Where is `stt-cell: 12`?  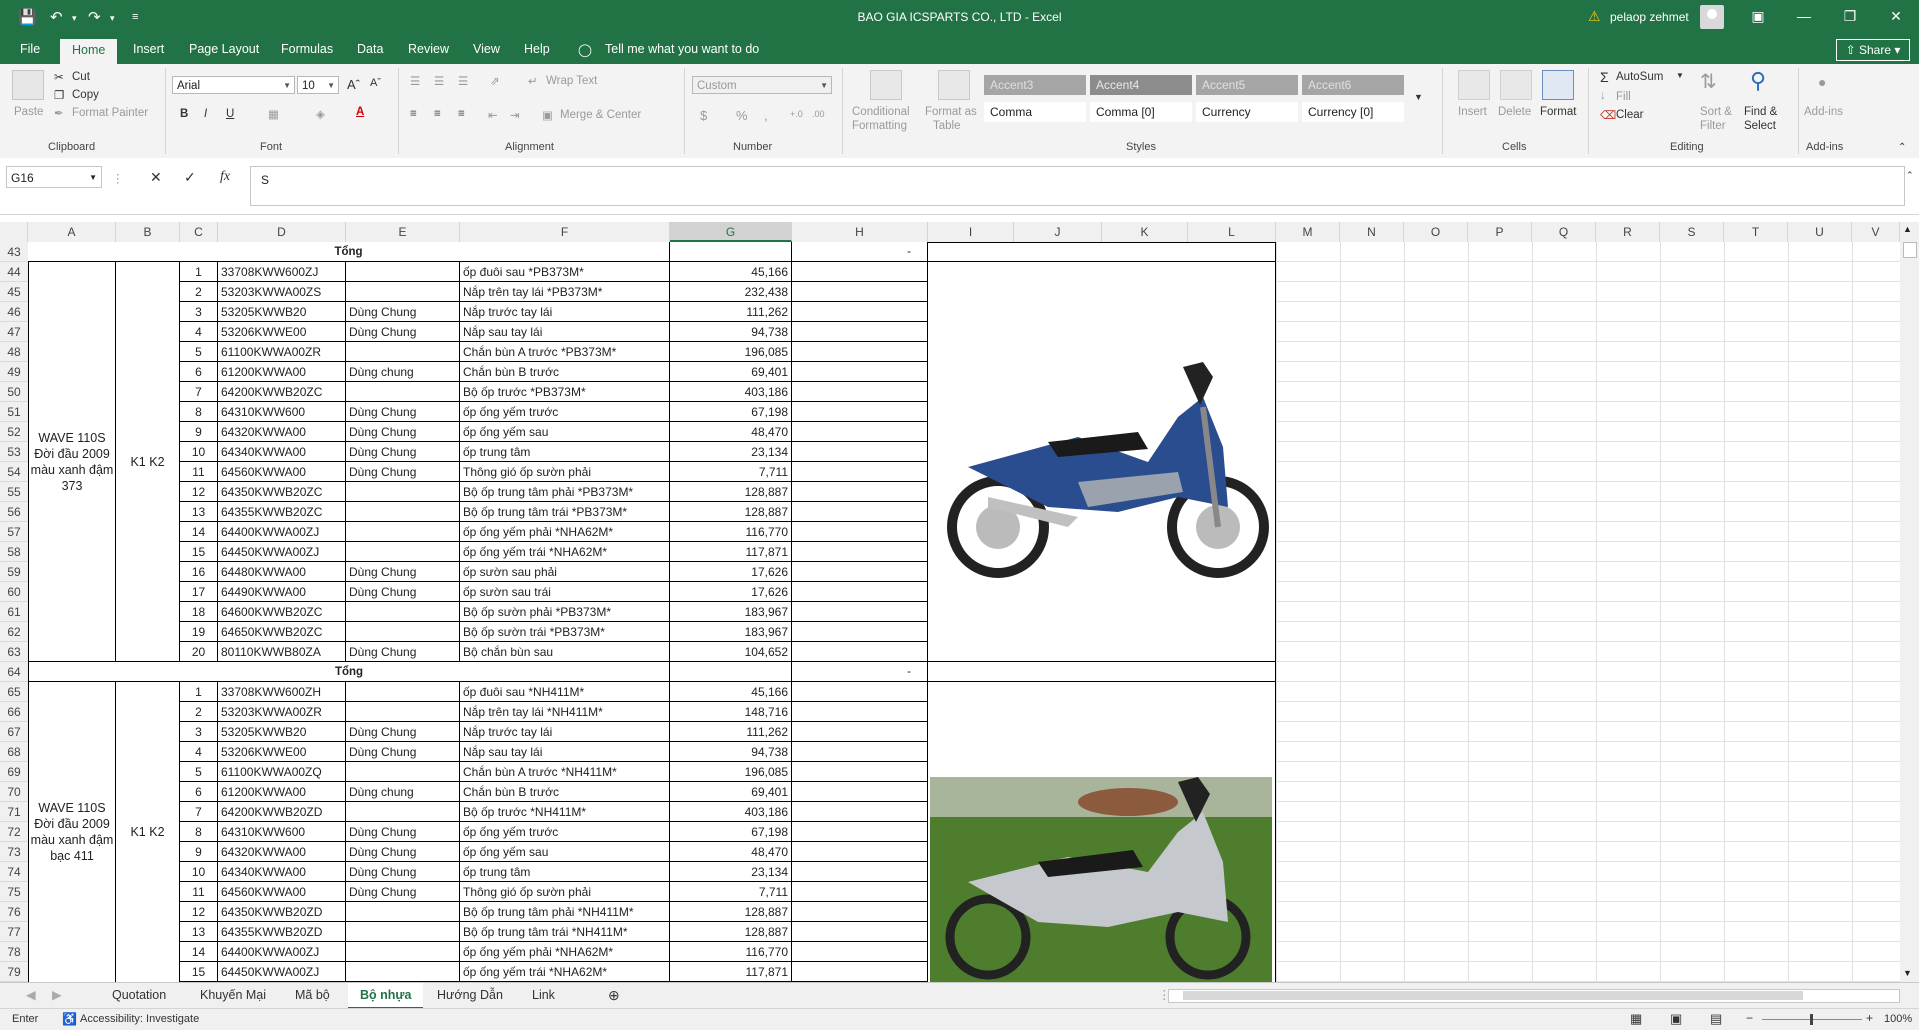 stt-cell: 12 is located at coordinates (199, 912).